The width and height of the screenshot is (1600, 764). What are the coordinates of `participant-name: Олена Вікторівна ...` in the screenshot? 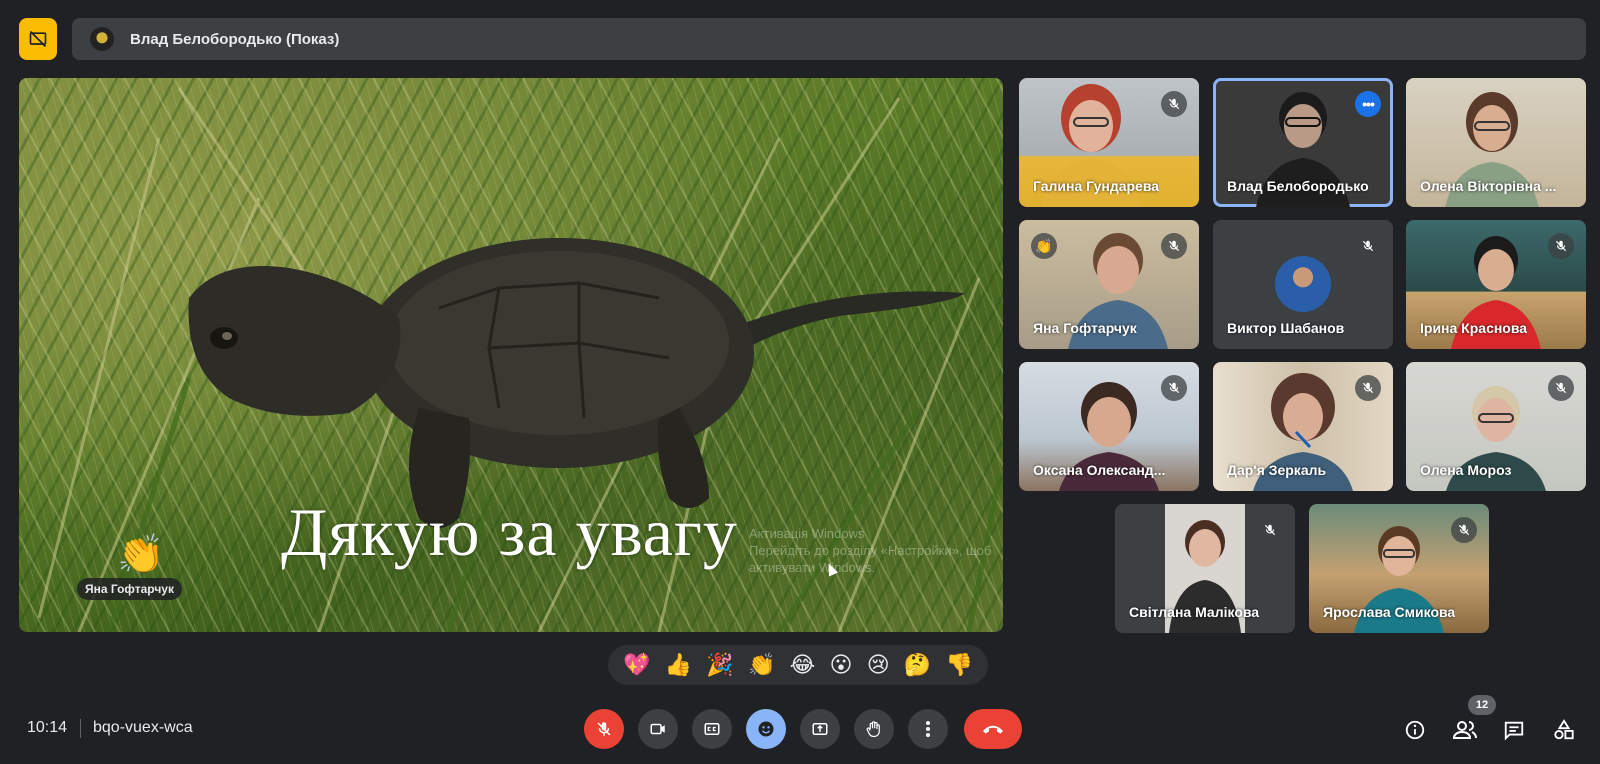 It's located at (1488, 186).